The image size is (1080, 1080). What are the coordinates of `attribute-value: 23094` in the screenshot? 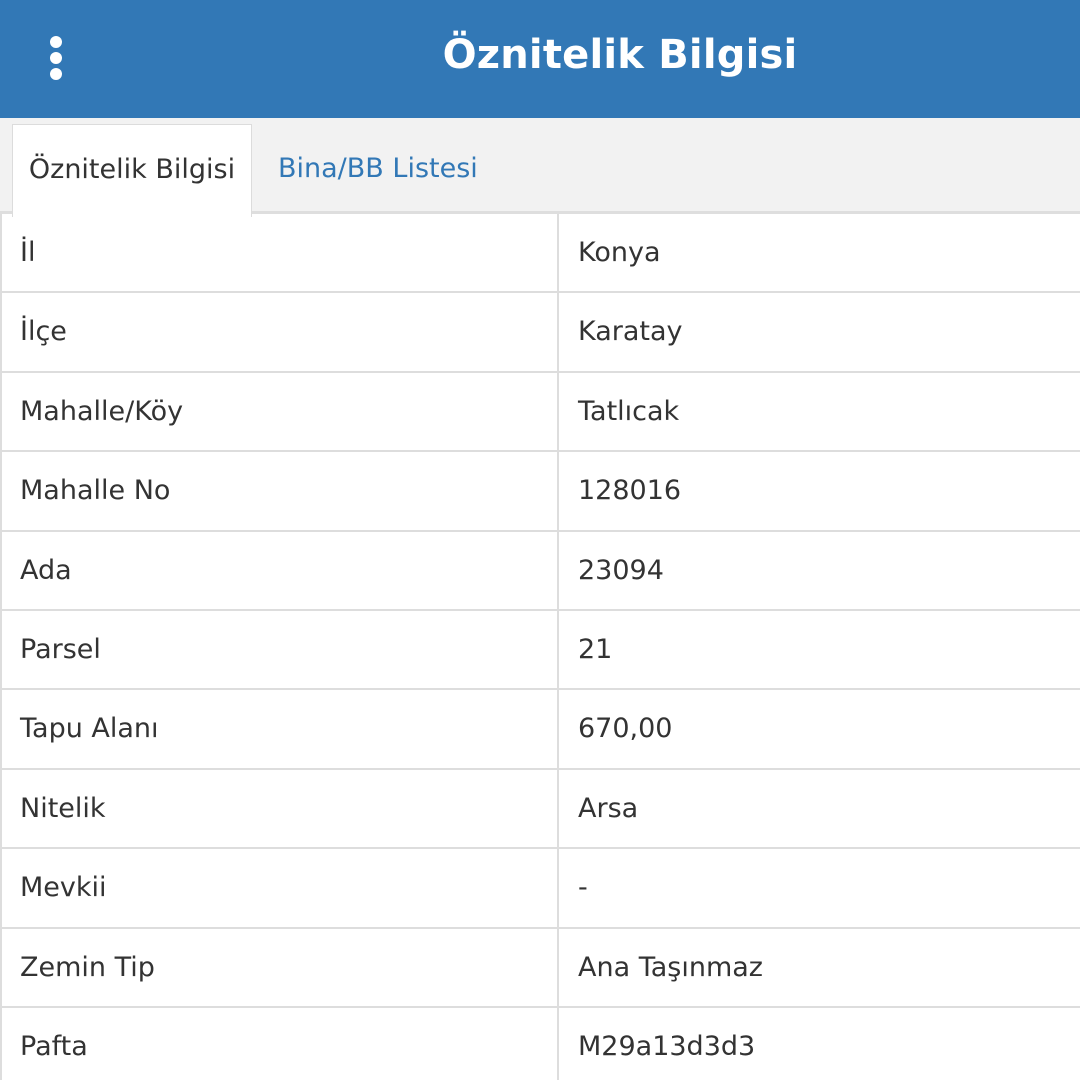 It's located at (621, 570).